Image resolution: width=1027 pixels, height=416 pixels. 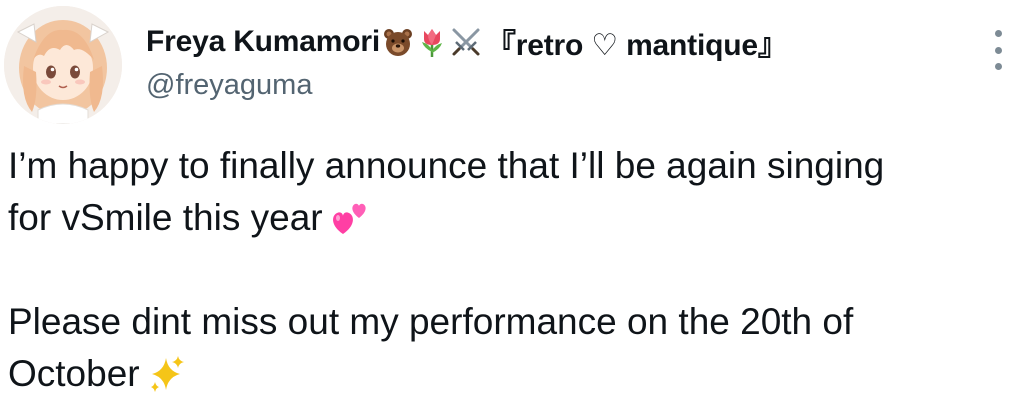 I want to click on crossed-swords-icon, so click(x=466, y=42).